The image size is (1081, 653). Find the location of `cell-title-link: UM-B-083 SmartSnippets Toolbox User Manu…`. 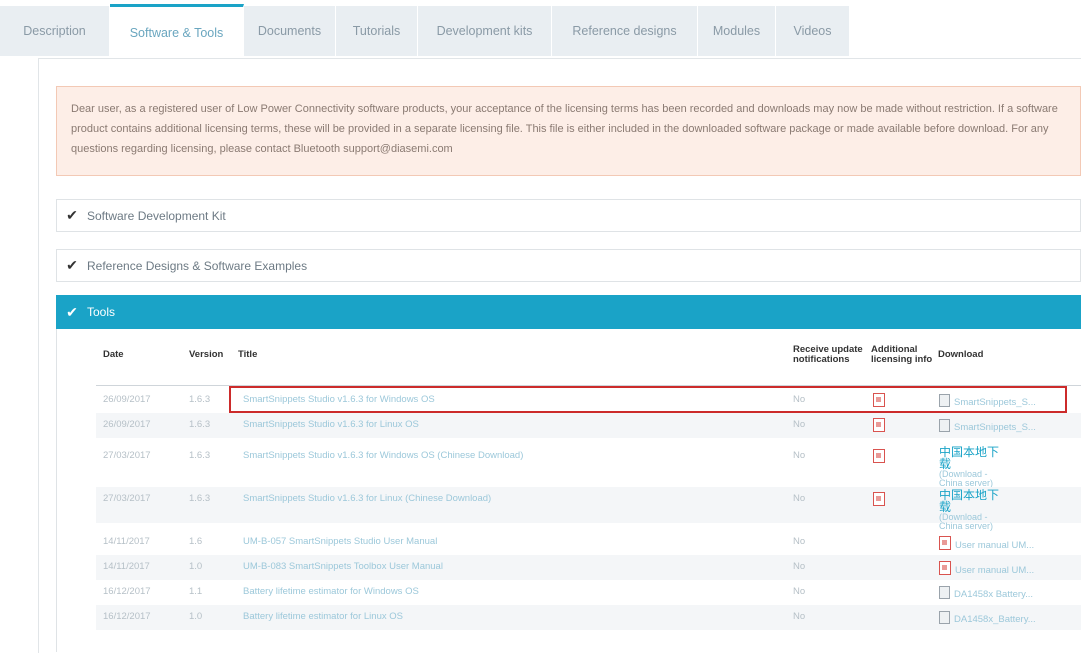

cell-title-link: UM-B-083 SmartSnippets Toolbox User Manu… is located at coordinates (343, 566).